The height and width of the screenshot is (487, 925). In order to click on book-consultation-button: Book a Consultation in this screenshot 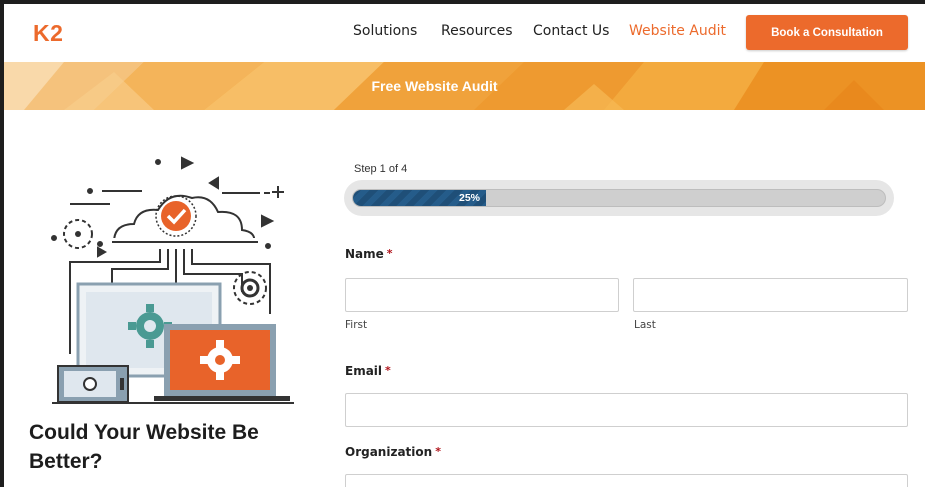, I will do `click(827, 32)`.